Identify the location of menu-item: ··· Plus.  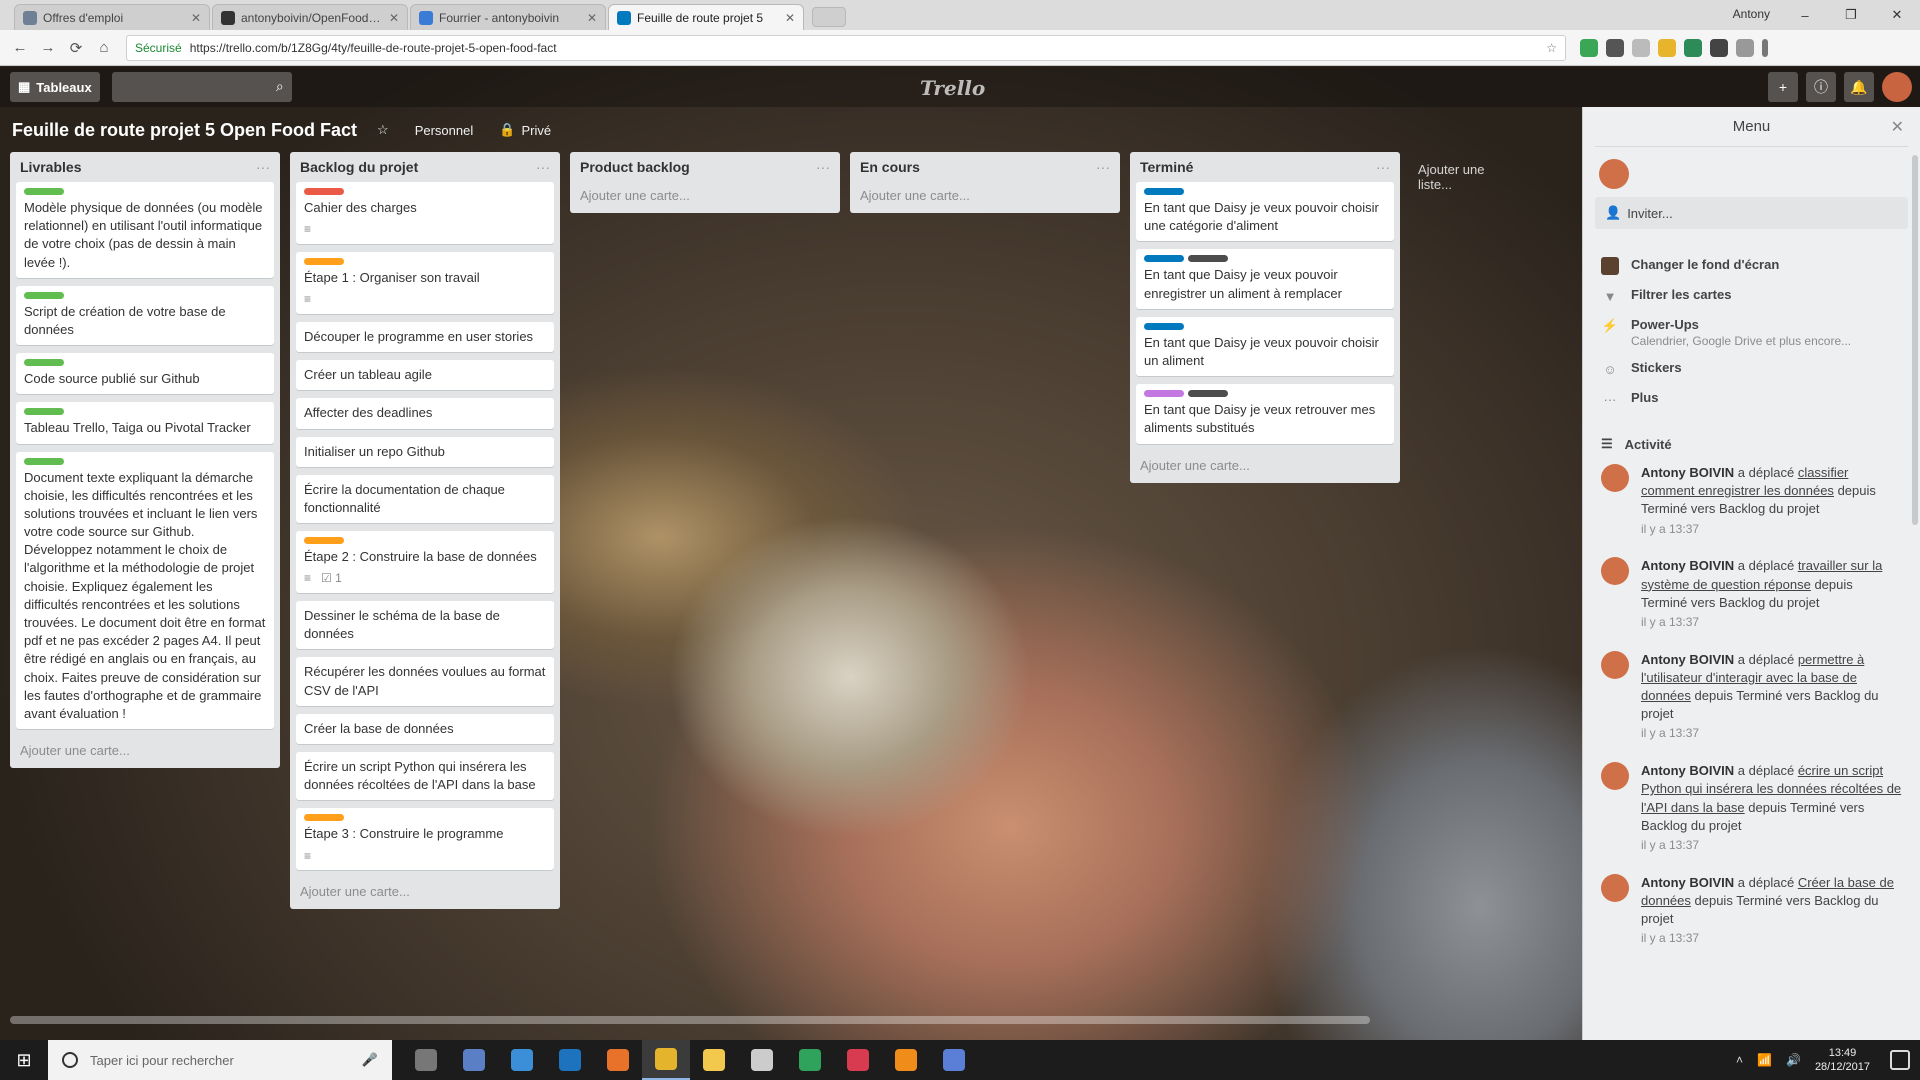
(1751, 399).